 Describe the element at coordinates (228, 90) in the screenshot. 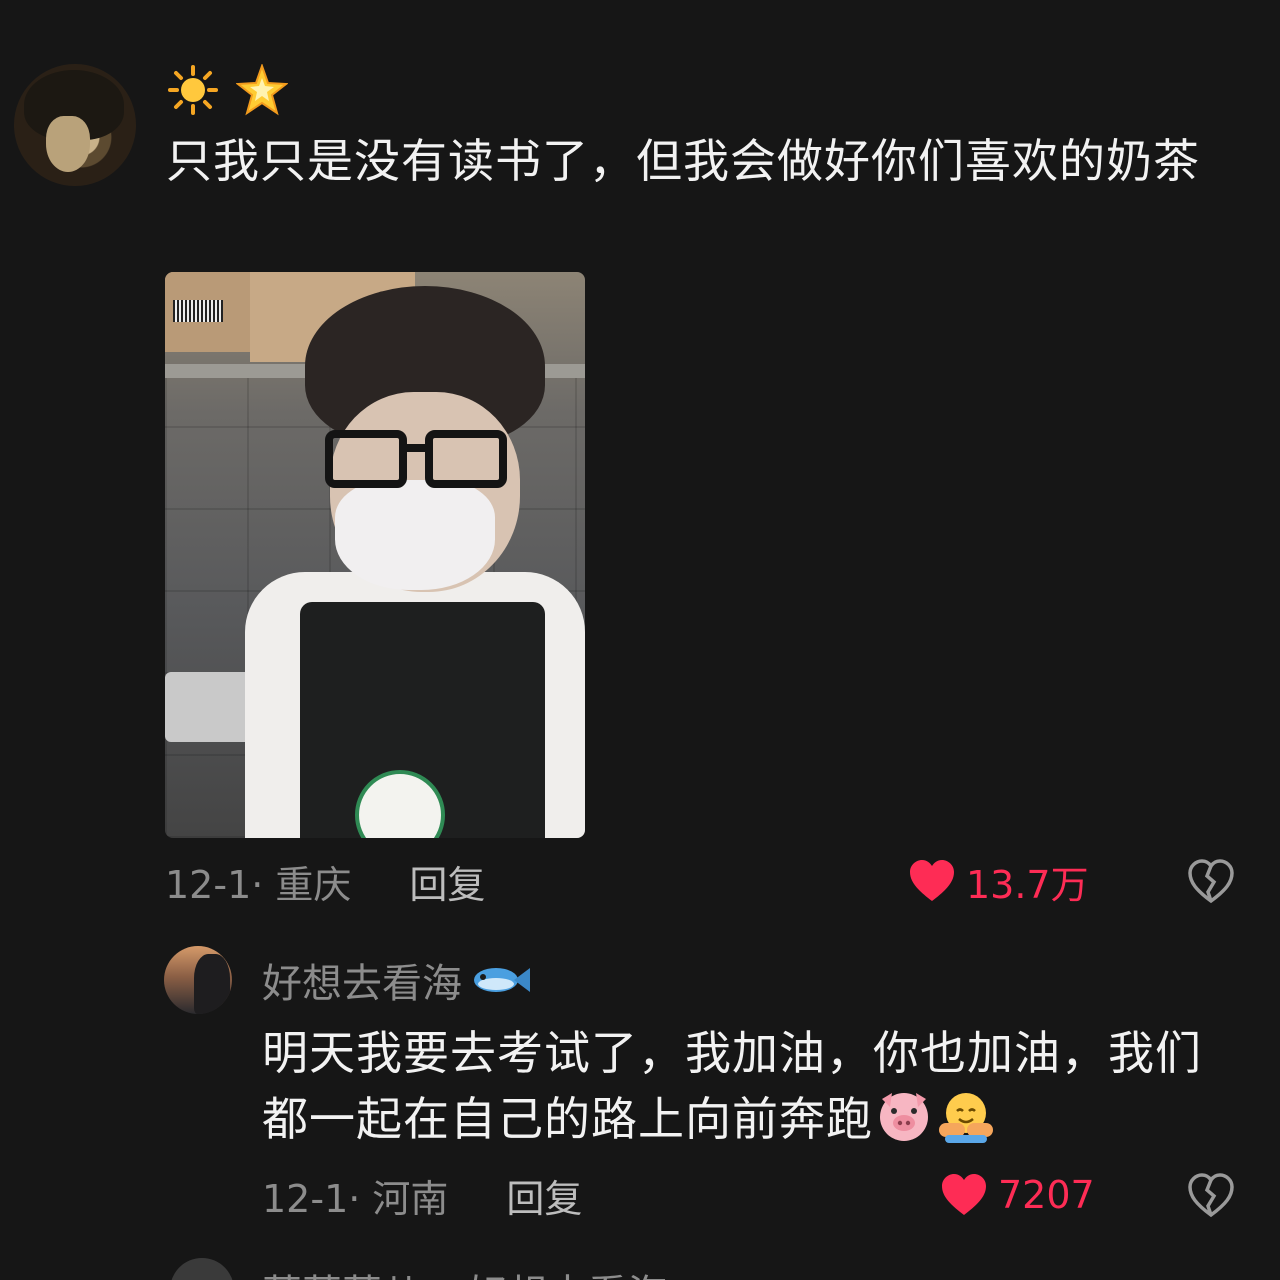

I see `commenter-nickname` at that location.